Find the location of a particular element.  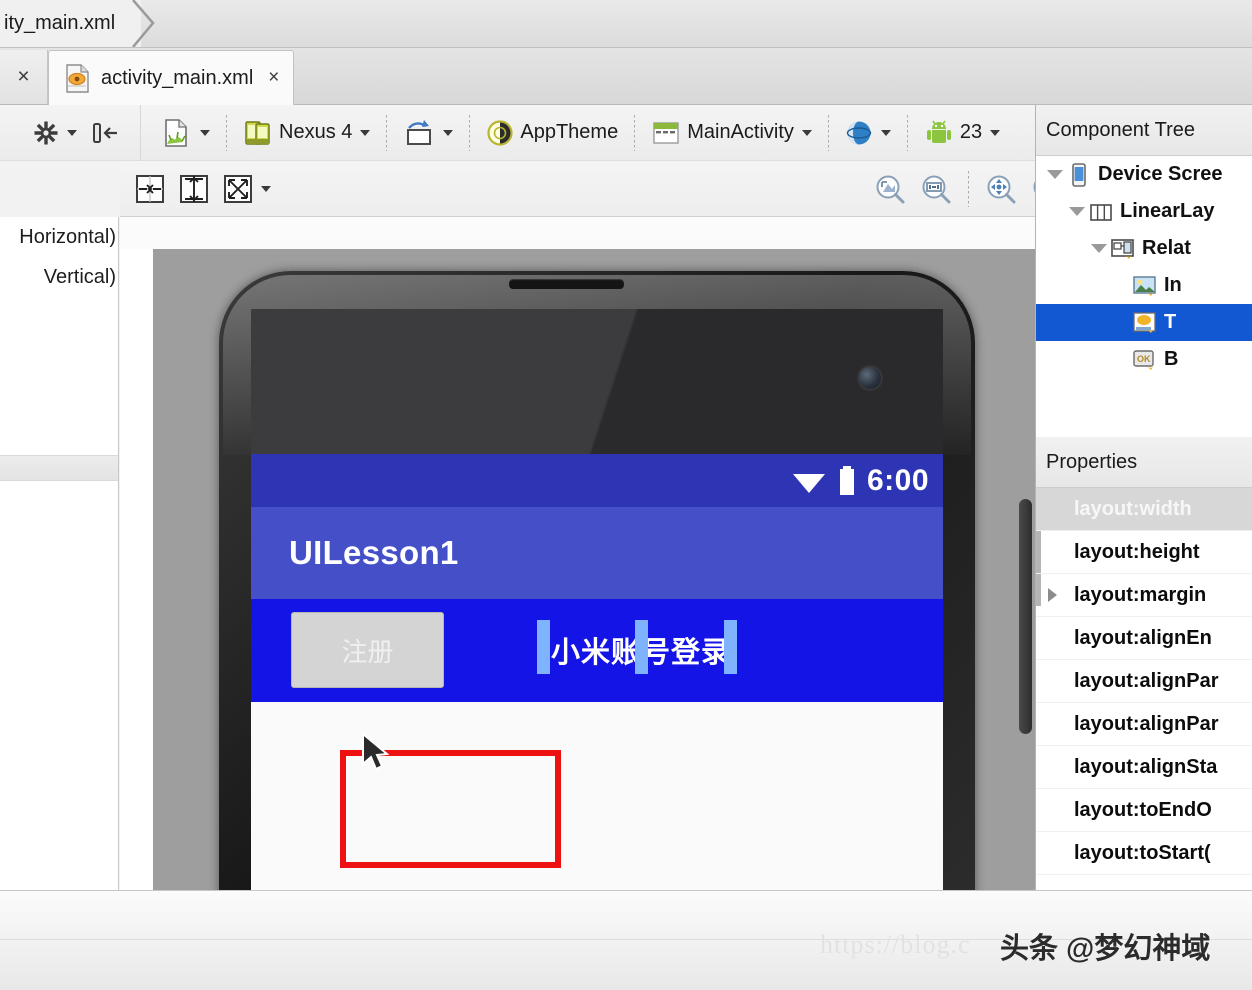

activity-selector: MainActivity is located at coordinates (731, 133).